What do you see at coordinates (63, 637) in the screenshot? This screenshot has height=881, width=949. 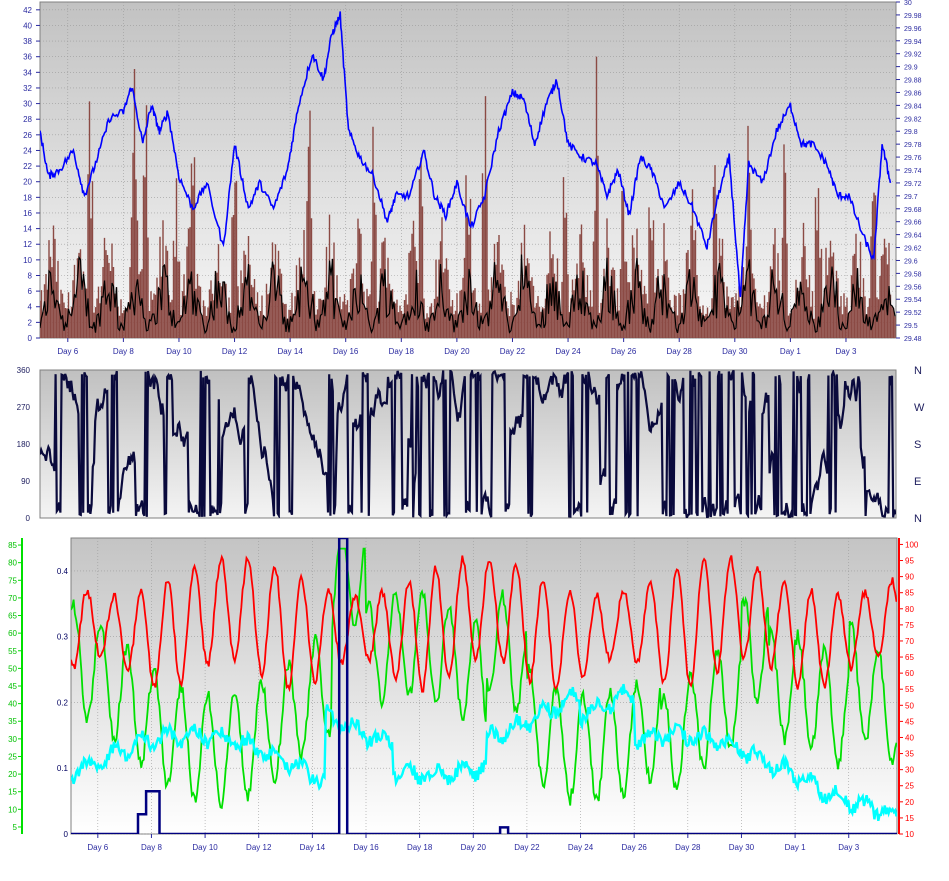 I see `rain-y-tick-label: 0.3` at bounding box center [63, 637].